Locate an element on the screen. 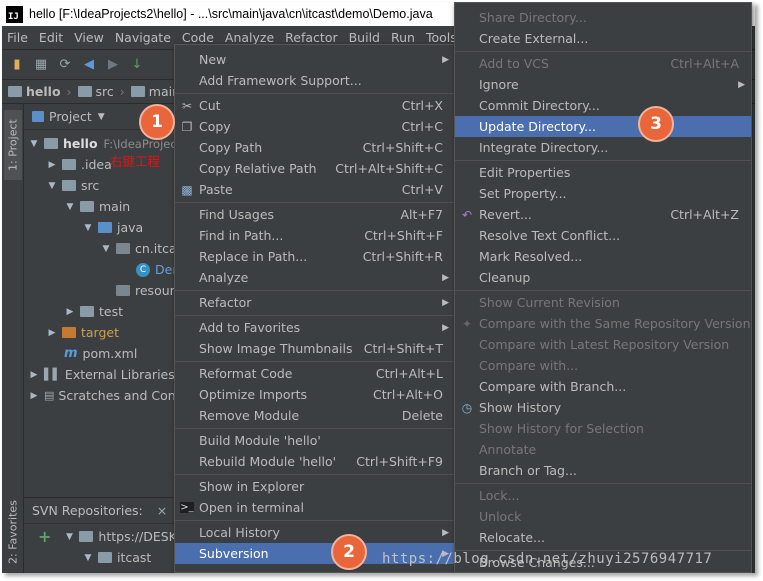 The width and height of the screenshot is (763, 581). menu-item-copy-path: Copy Path Ctrl+Shift+C is located at coordinates (315, 147).